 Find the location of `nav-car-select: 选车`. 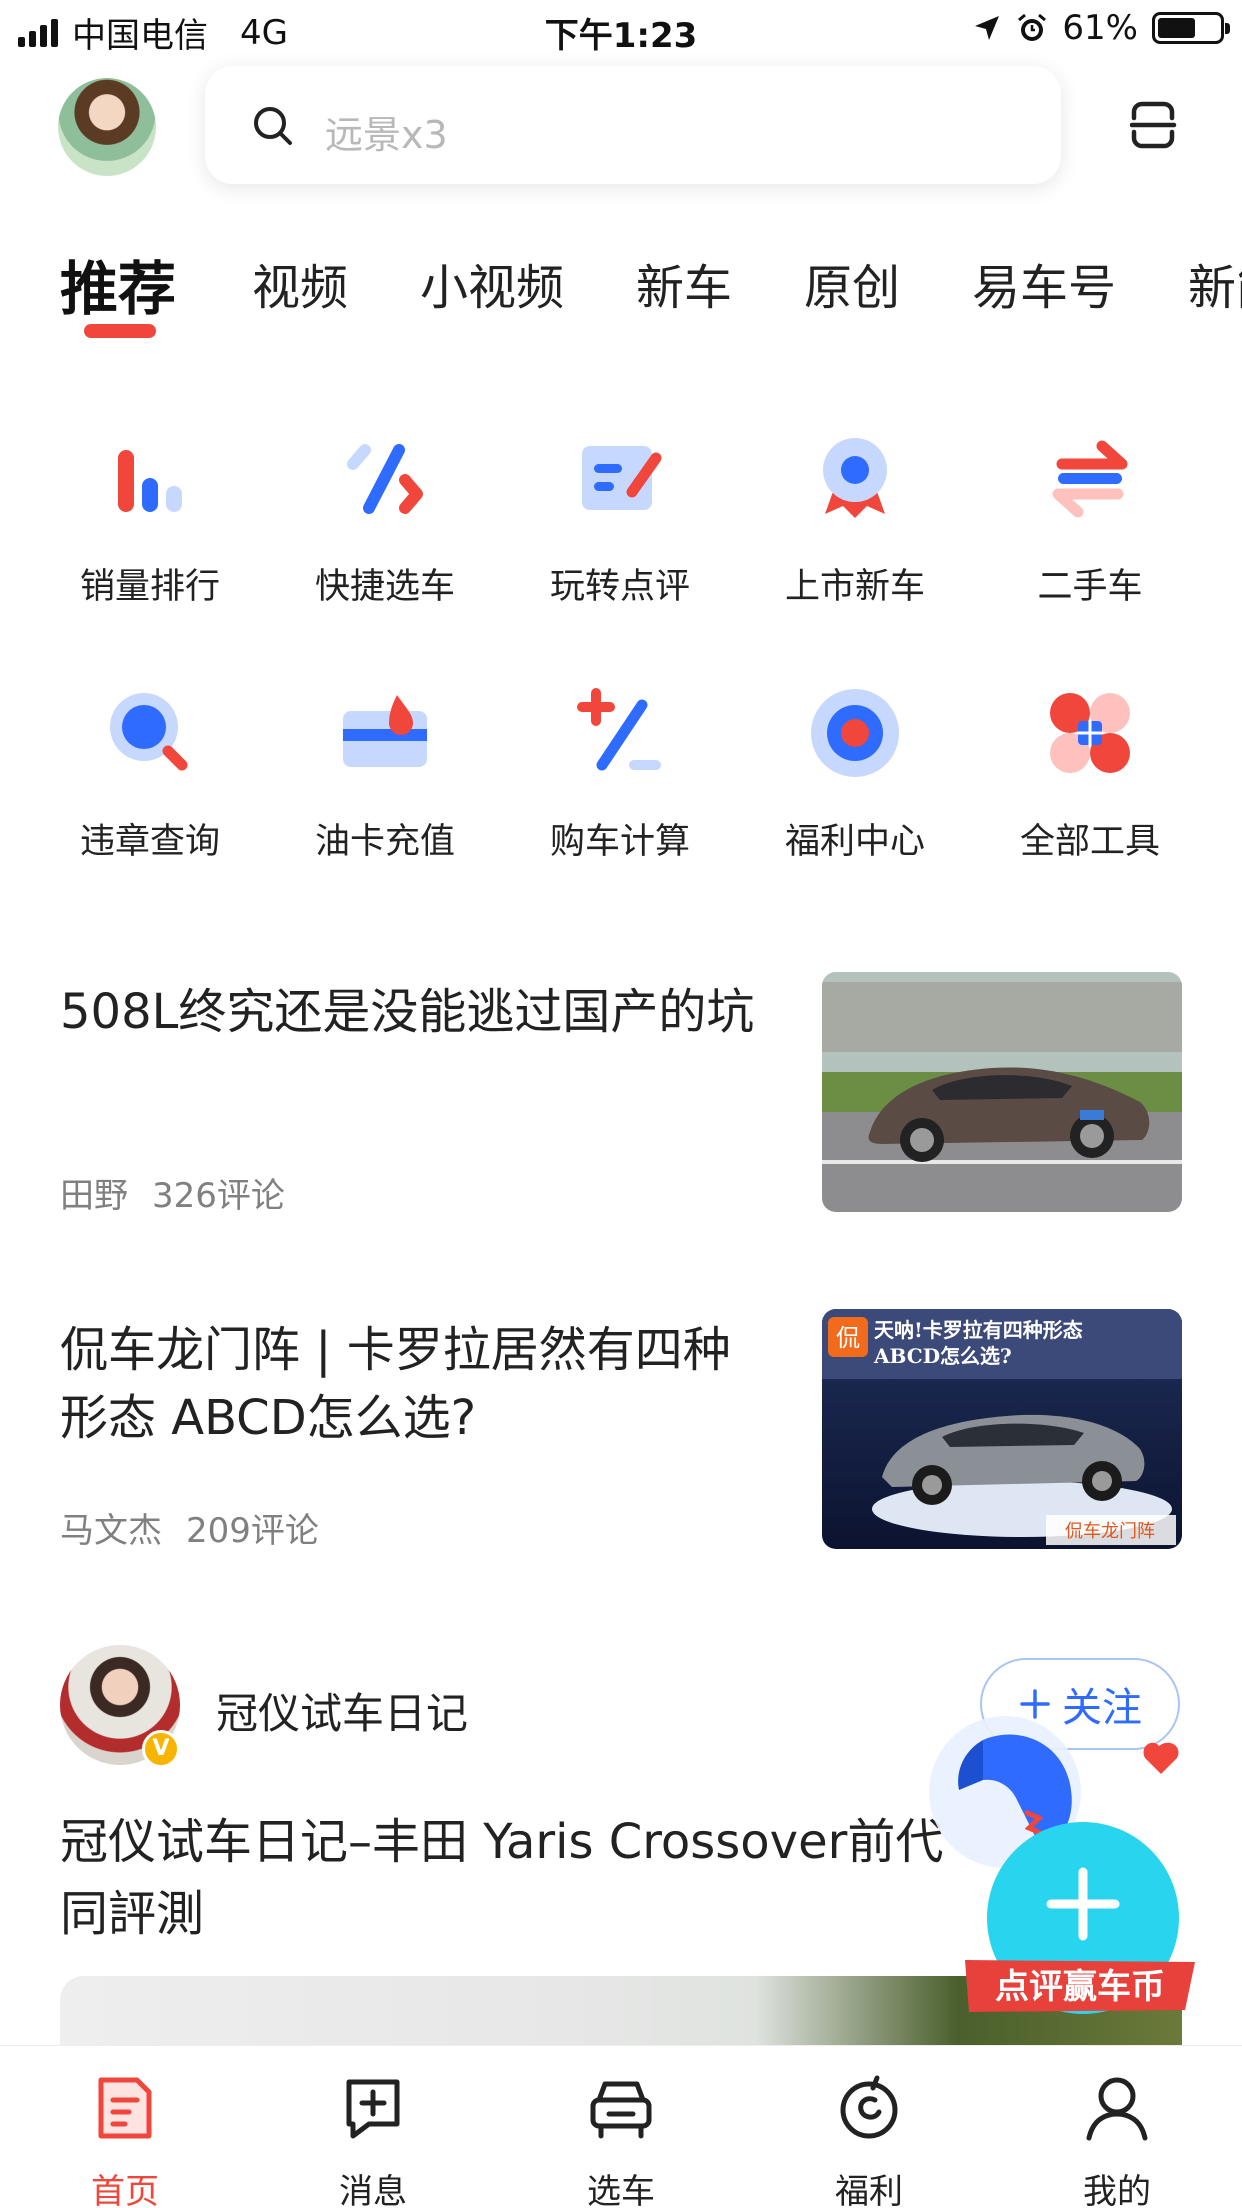

nav-car-select: 选车 is located at coordinates (621, 2139).